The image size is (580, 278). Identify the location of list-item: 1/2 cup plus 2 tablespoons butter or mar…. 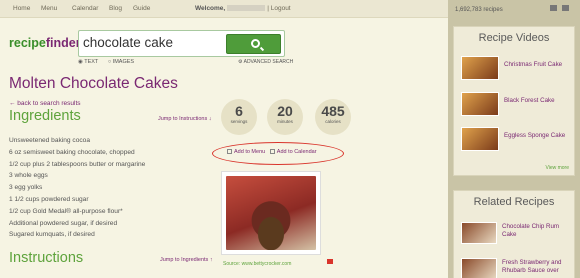
(77, 164).